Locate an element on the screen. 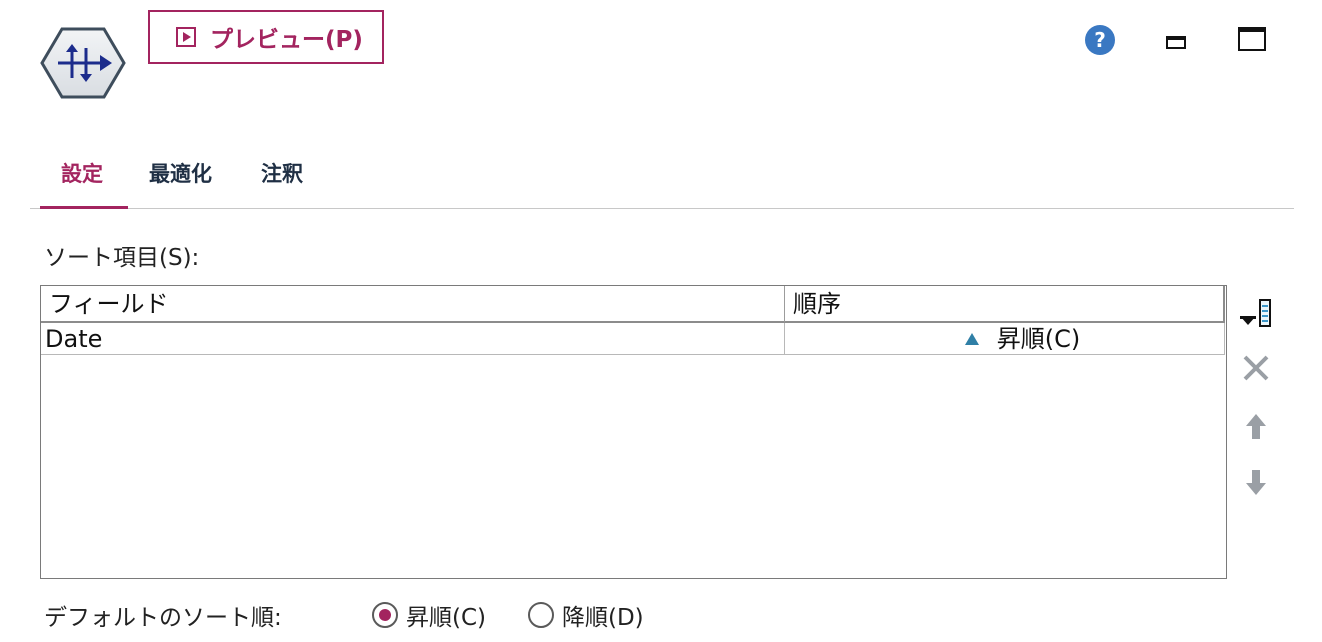 The width and height of the screenshot is (1322, 642). column-header-field: フィールド is located at coordinates (413, 304).